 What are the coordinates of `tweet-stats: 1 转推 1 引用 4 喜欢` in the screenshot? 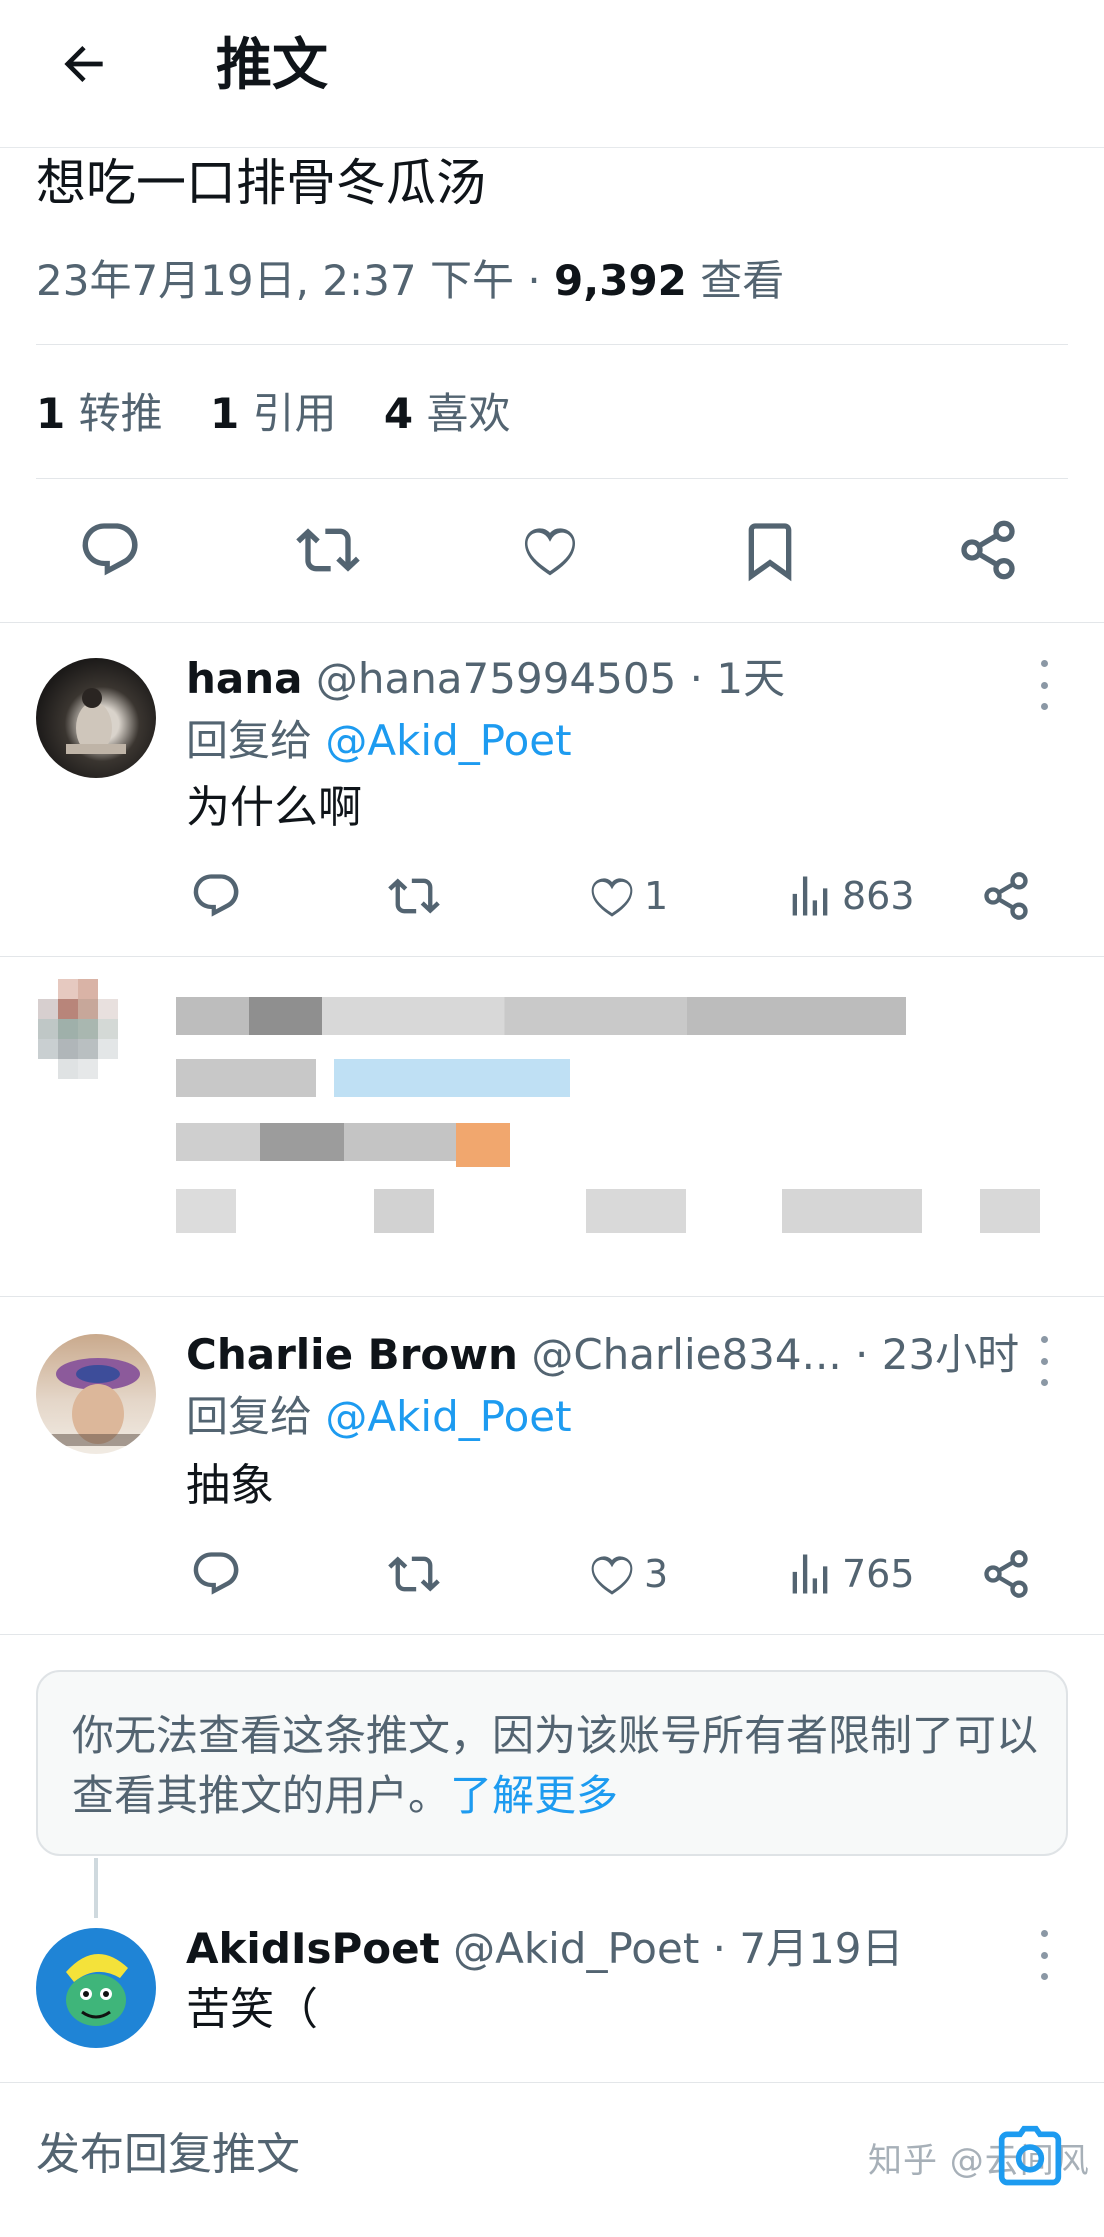 It's located at (290, 414).